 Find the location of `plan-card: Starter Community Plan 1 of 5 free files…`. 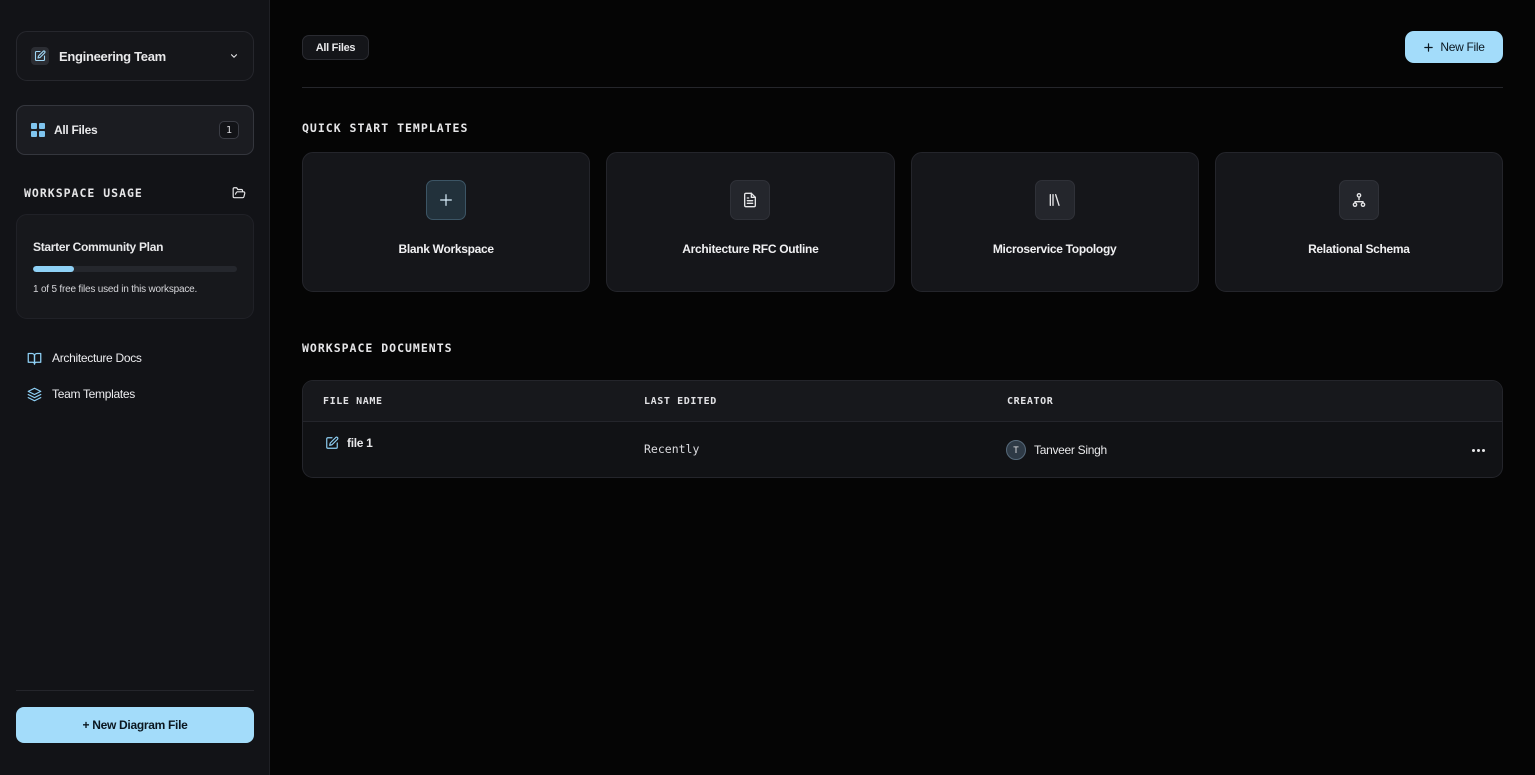

plan-card: Starter Community Plan 1 of 5 free files… is located at coordinates (135, 266).